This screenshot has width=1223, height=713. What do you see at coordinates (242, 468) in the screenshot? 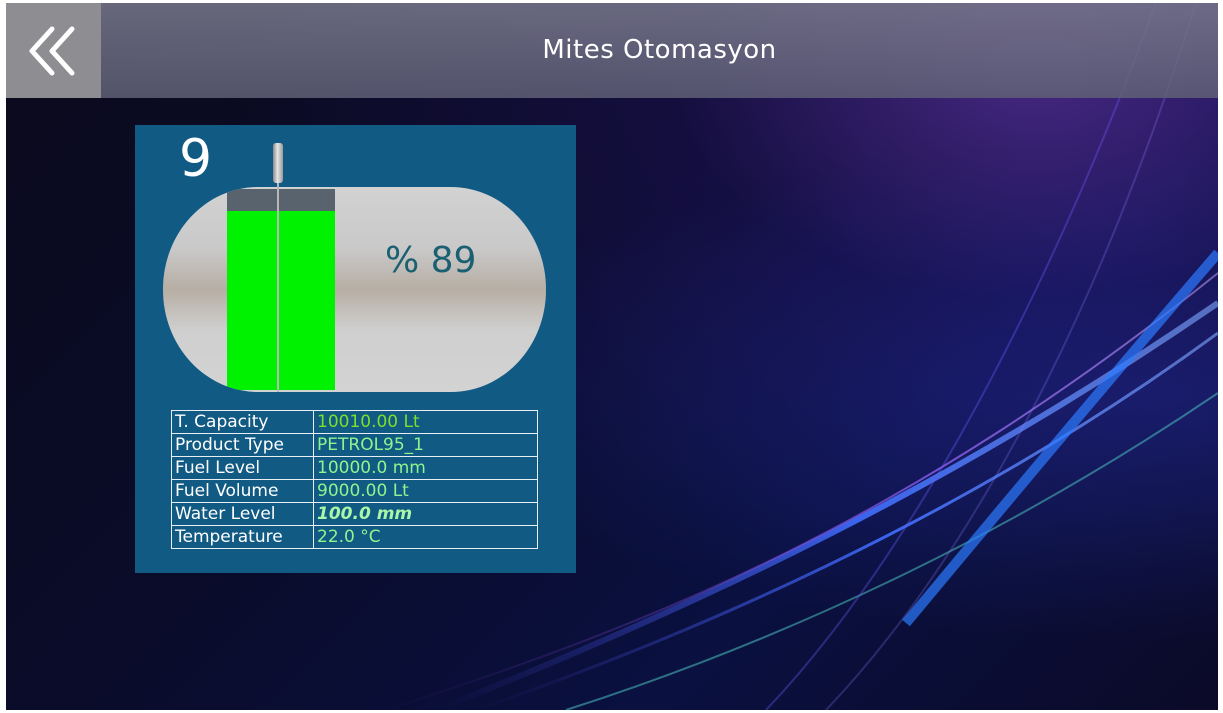
I see `fuel-level-label: Fuel Level` at bounding box center [242, 468].